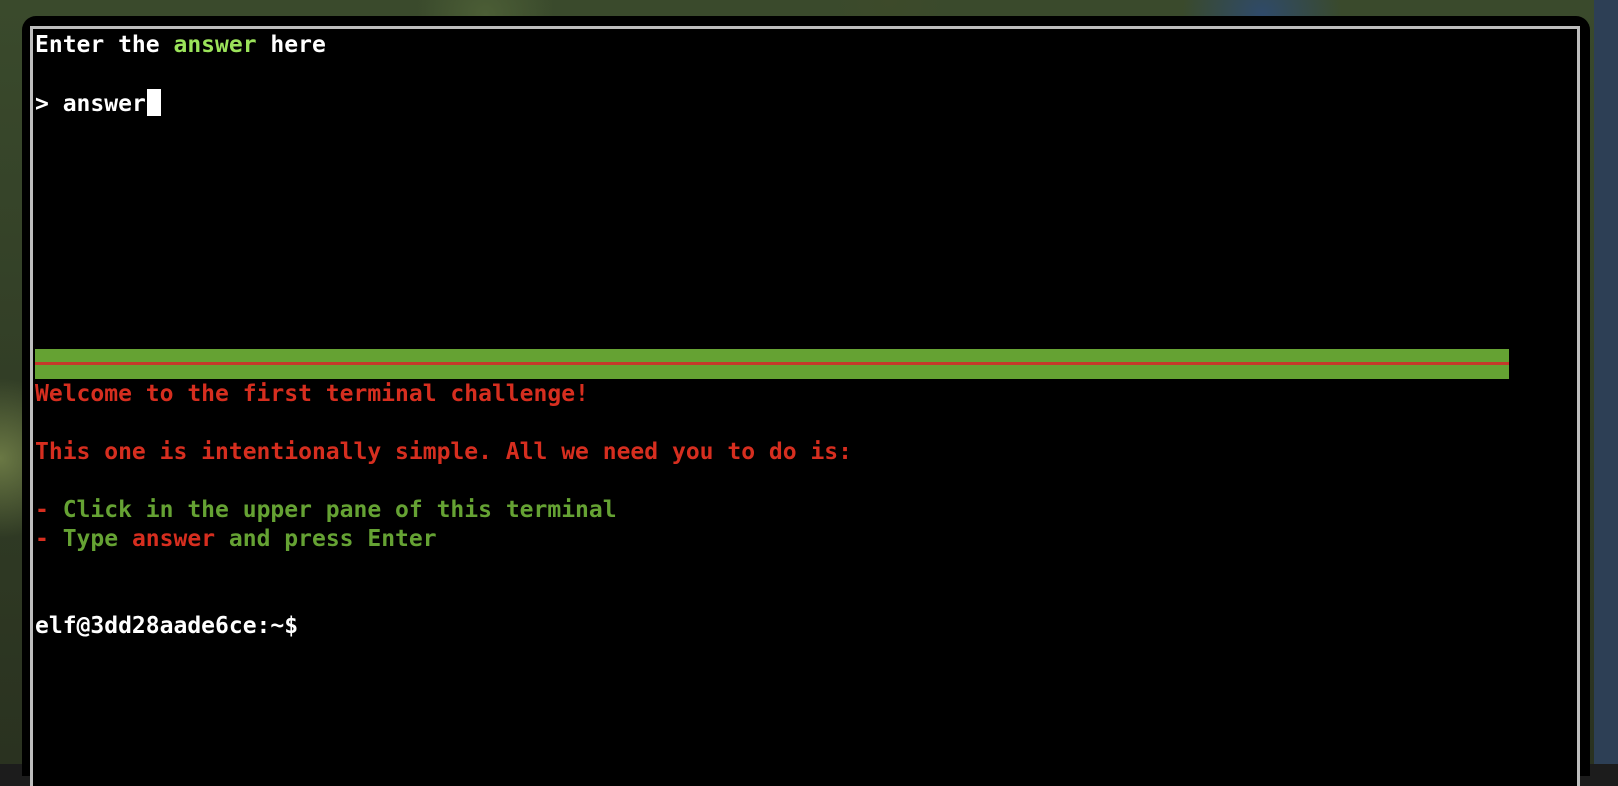 Image resolution: width=1618 pixels, height=786 pixels. I want to click on step-item: - Type answer and press Enter, so click(236, 539).